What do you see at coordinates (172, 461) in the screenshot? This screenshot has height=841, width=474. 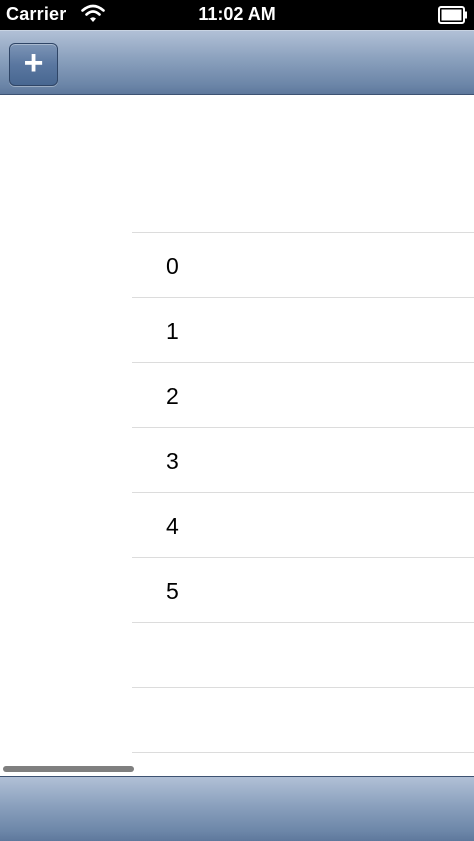 I see `row-label: 3` at bounding box center [172, 461].